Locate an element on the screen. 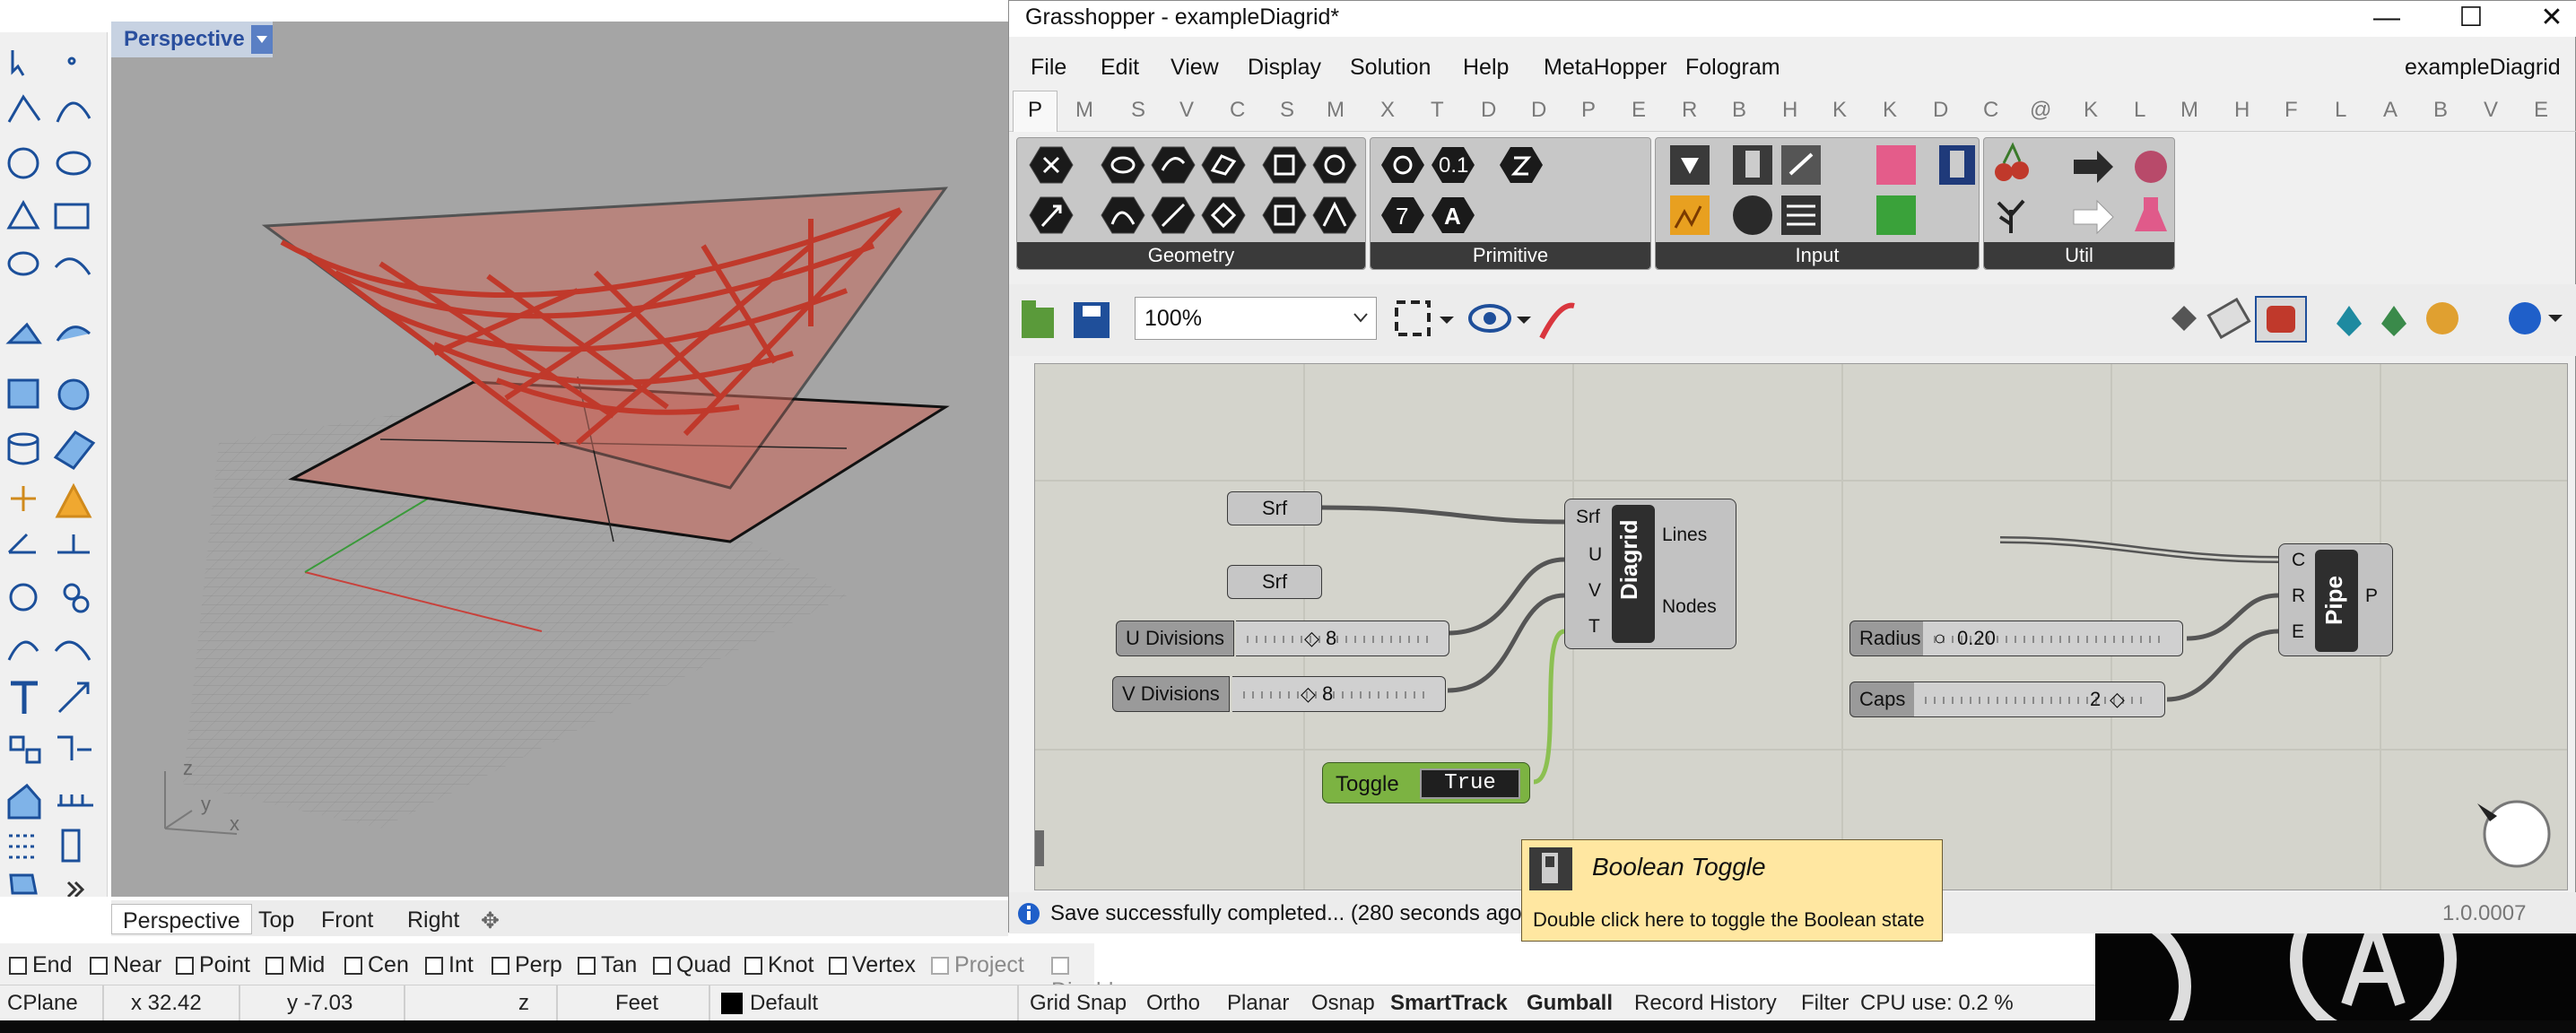 The height and width of the screenshot is (1033, 2576). boolean-toggle: Toggle True is located at coordinates (1426, 782).